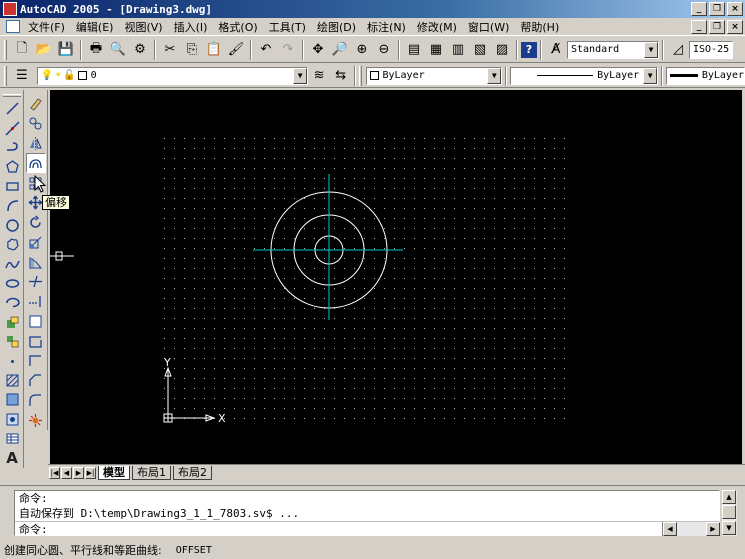  I want to click on minimize-button: _, so click(699, 9).